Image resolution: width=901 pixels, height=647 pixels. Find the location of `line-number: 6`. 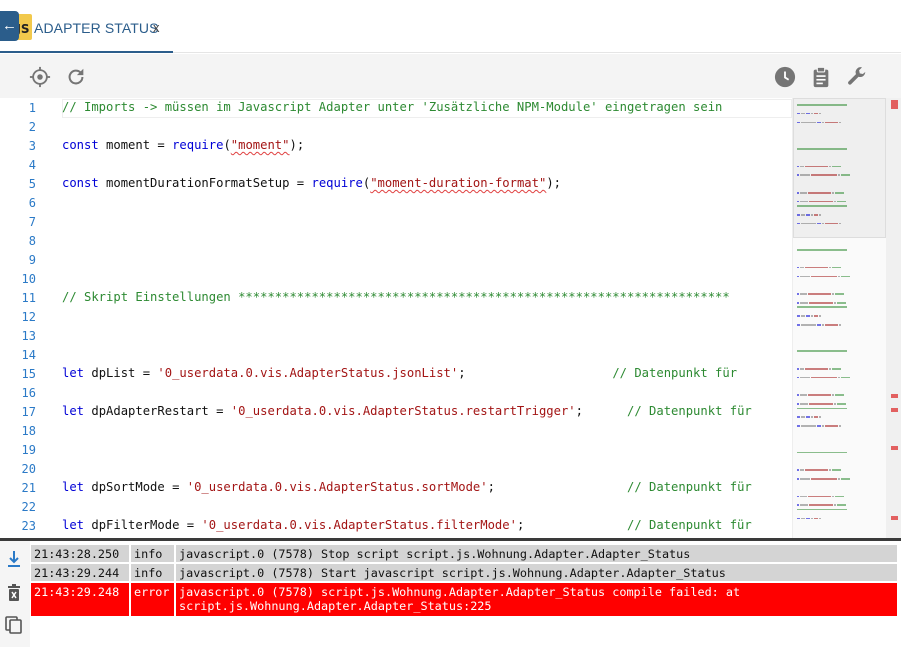

line-number: 6 is located at coordinates (32, 203).